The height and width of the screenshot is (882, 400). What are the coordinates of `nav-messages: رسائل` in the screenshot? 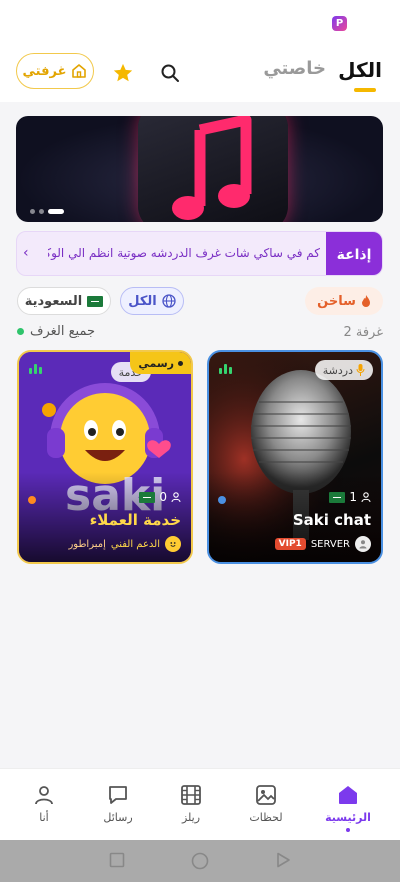 It's located at (118, 803).